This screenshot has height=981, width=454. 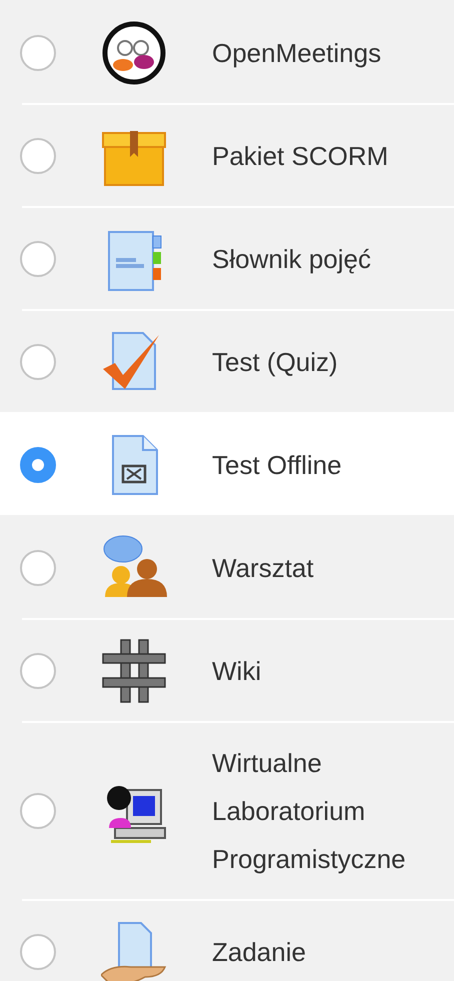 I want to click on option-label: Słownik pojęć, so click(x=292, y=259).